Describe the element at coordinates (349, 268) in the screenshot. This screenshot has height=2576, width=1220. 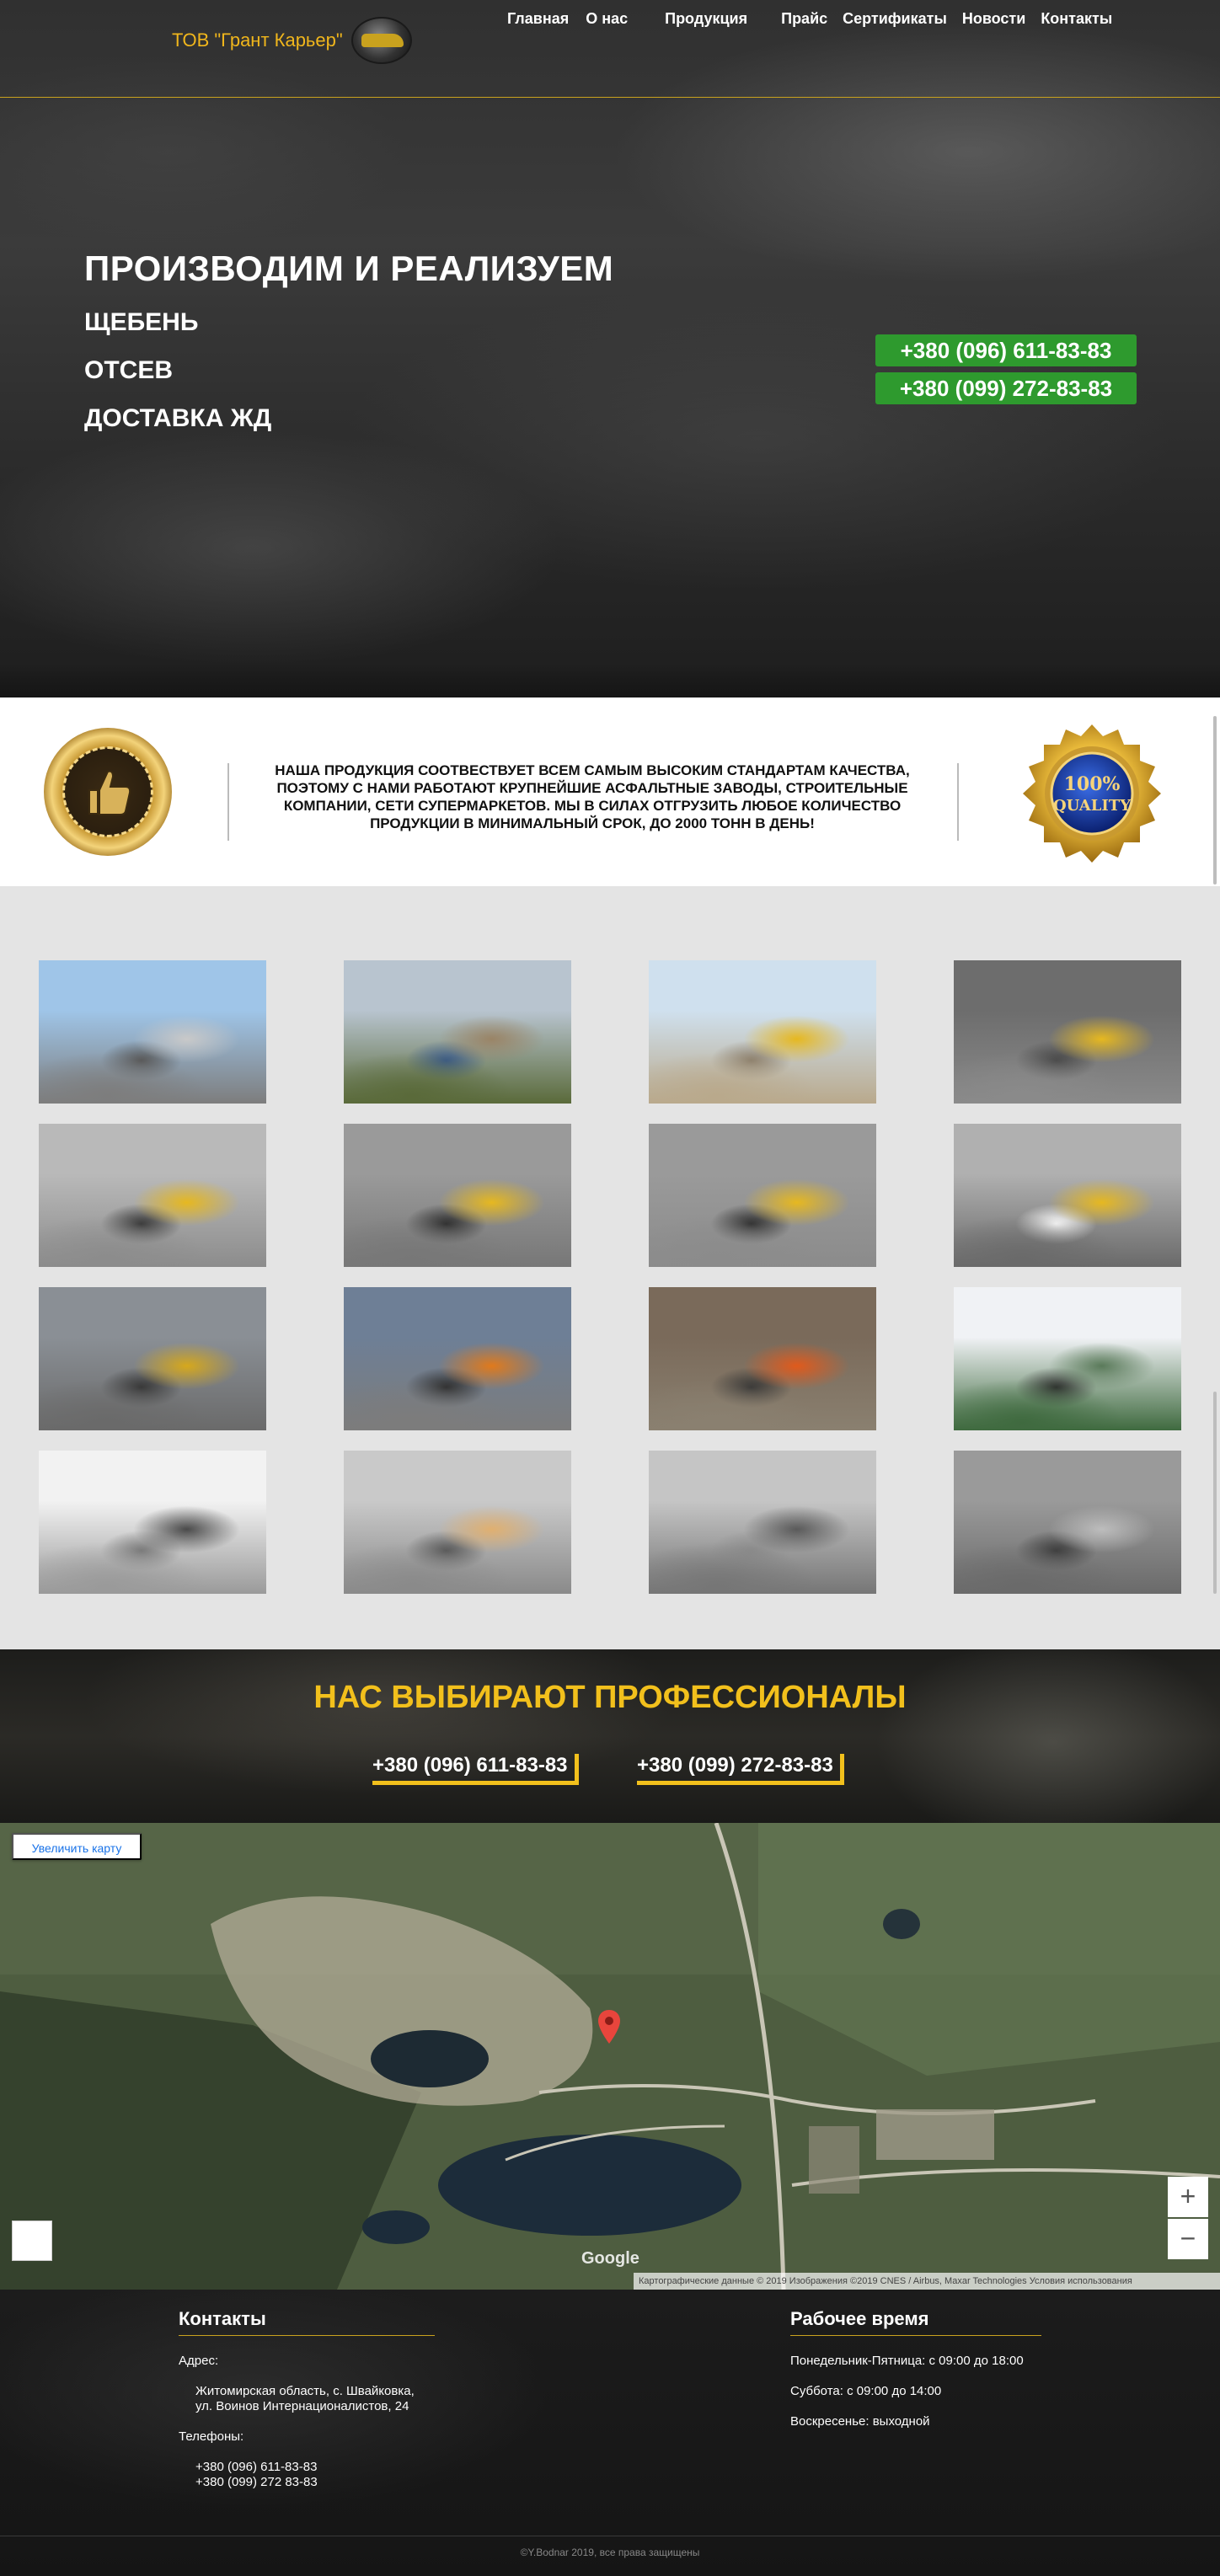
I see `hero-title: ПРОИЗВОДИМ И РЕАЛИЗУЕМ` at that location.